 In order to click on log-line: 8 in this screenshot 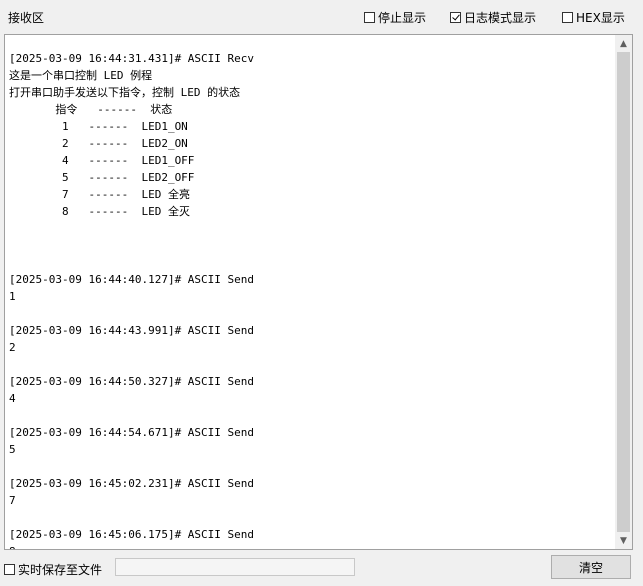, I will do `click(311, 546)`.